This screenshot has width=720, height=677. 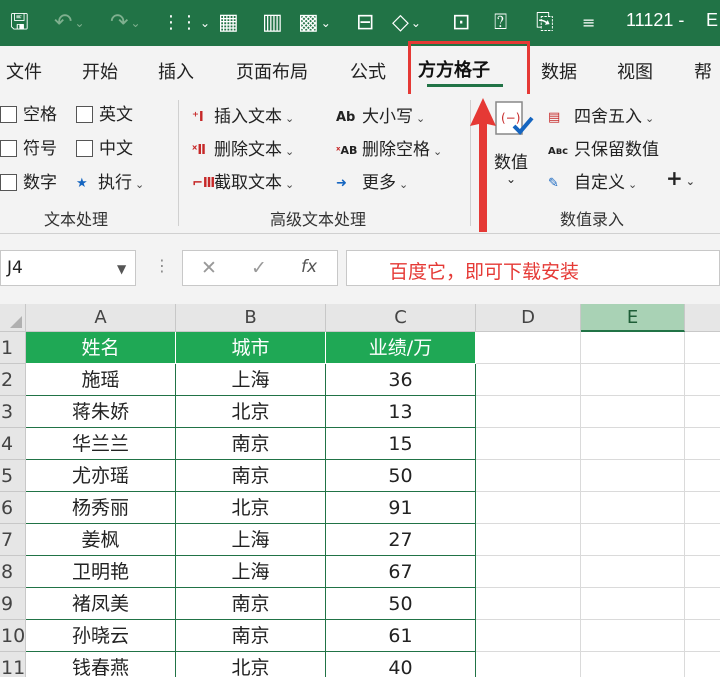 I want to click on execute-button: ★ 执行 ⌄, so click(x=110, y=180).